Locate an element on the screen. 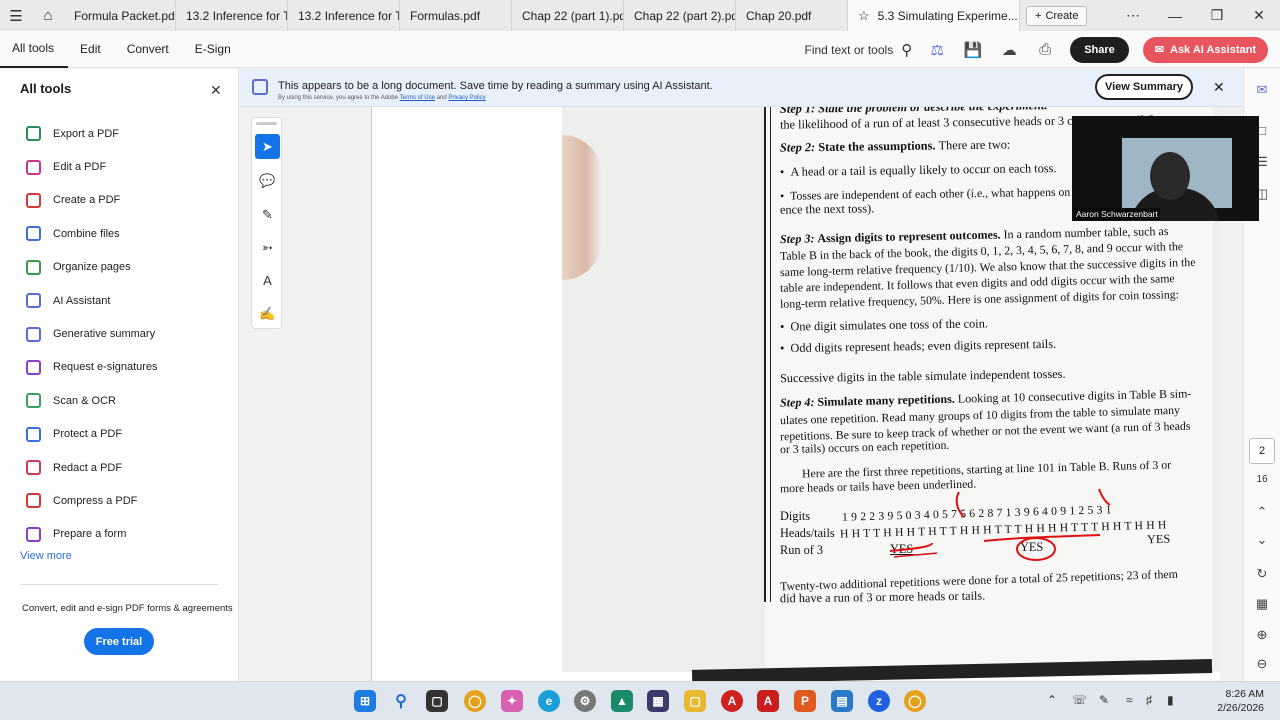 The height and width of the screenshot is (720, 1280). share-button: Share is located at coordinates (1099, 49).